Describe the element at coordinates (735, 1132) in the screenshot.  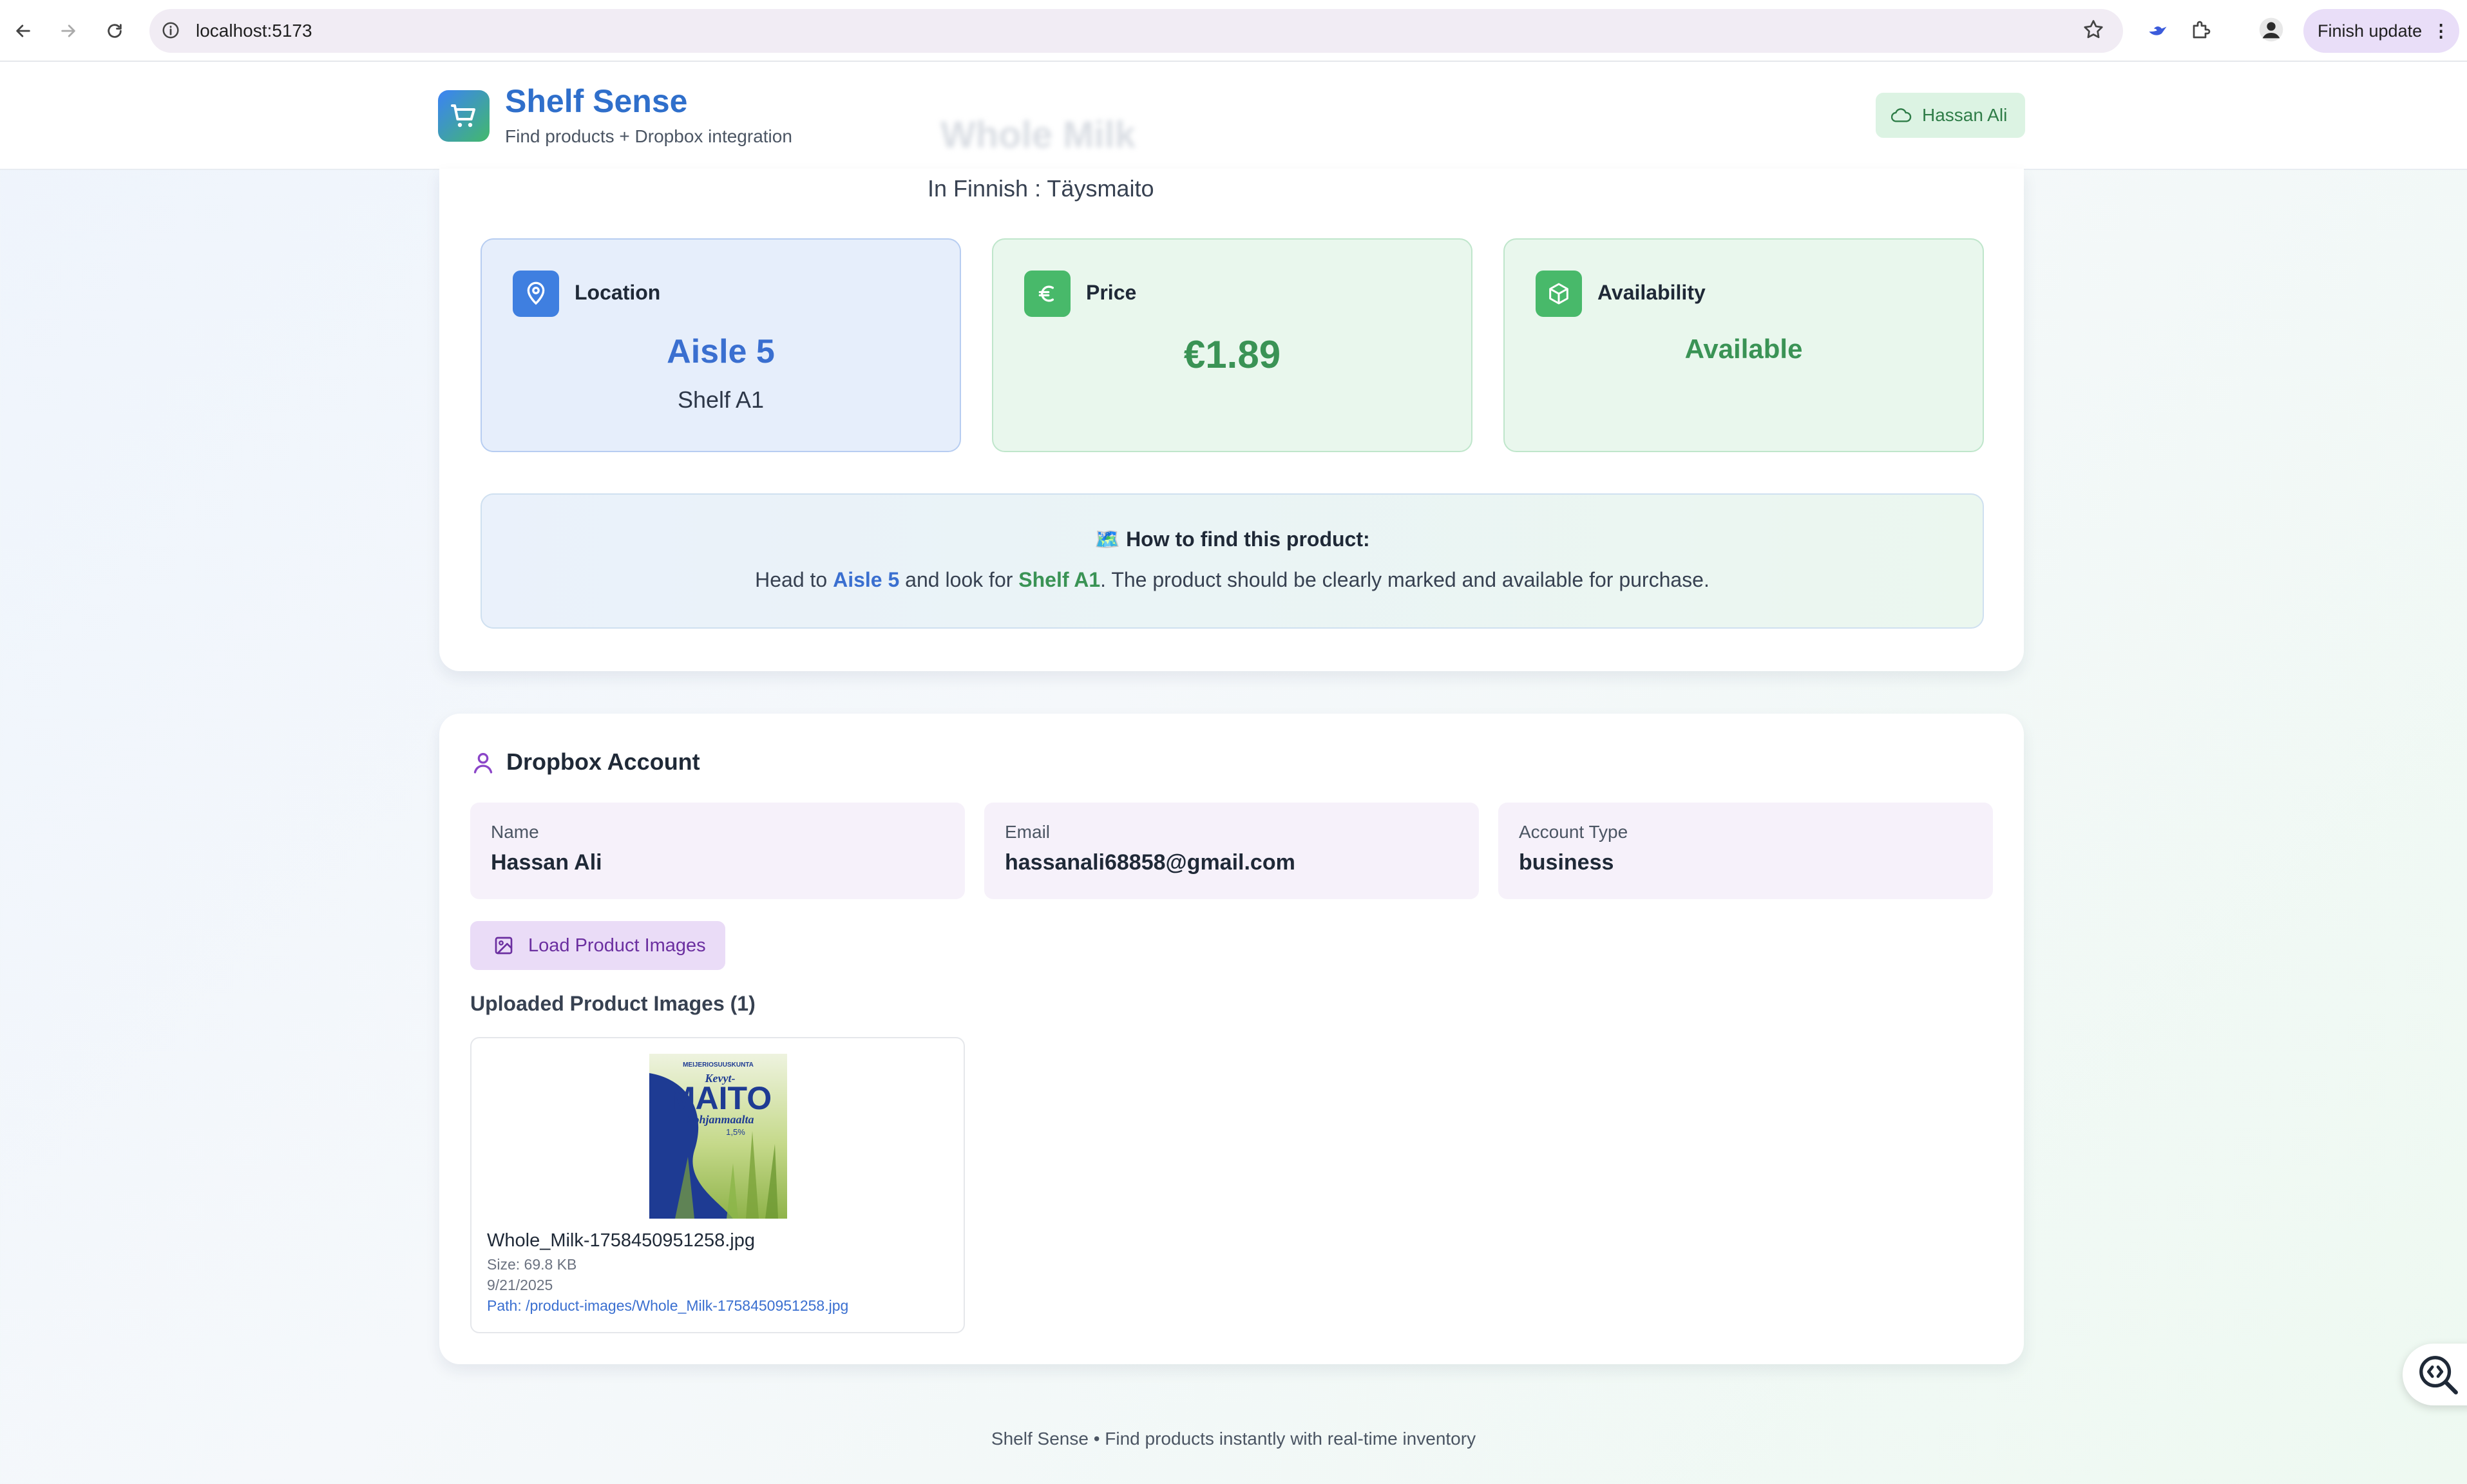
I see `carton-fat: 1,5%` at that location.